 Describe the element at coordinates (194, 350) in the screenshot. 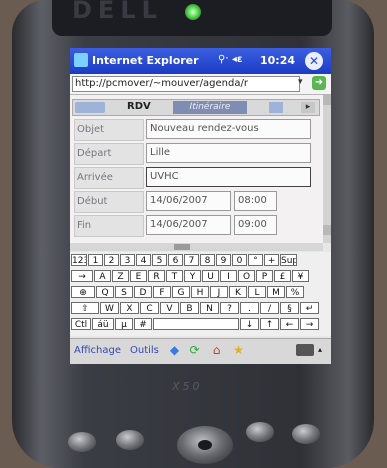

I see `refresh-icon: ⟳` at that location.